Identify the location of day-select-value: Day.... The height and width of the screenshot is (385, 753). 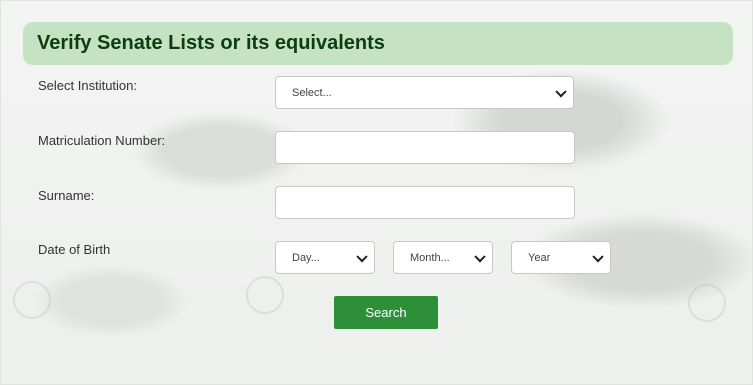
(306, 257).